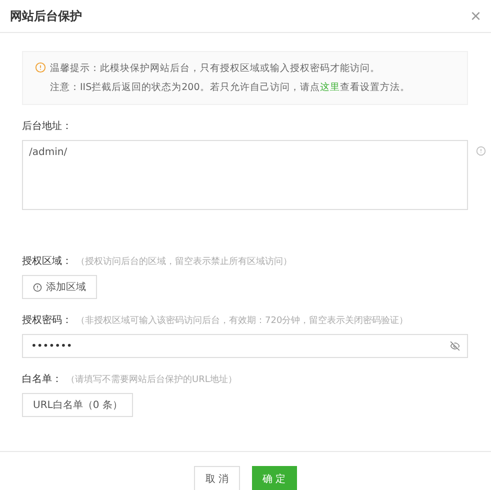 The height and width of the screenshot is (490, 491). What do you see at coordinates (40, 67) in the screenshot?
I see `warning-icon` at bounding box center [40, 67].